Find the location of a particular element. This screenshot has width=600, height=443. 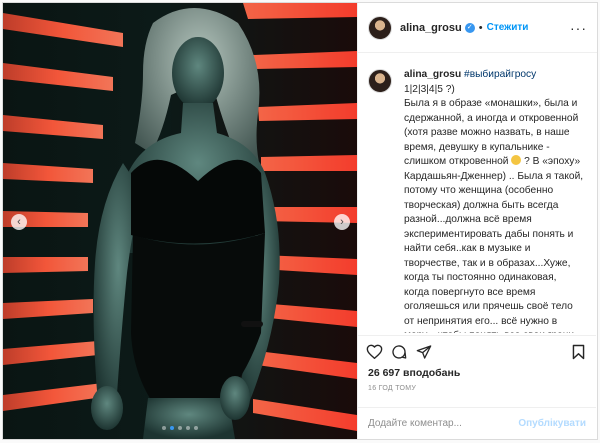

comment-input is located at coordinates (443, 423).